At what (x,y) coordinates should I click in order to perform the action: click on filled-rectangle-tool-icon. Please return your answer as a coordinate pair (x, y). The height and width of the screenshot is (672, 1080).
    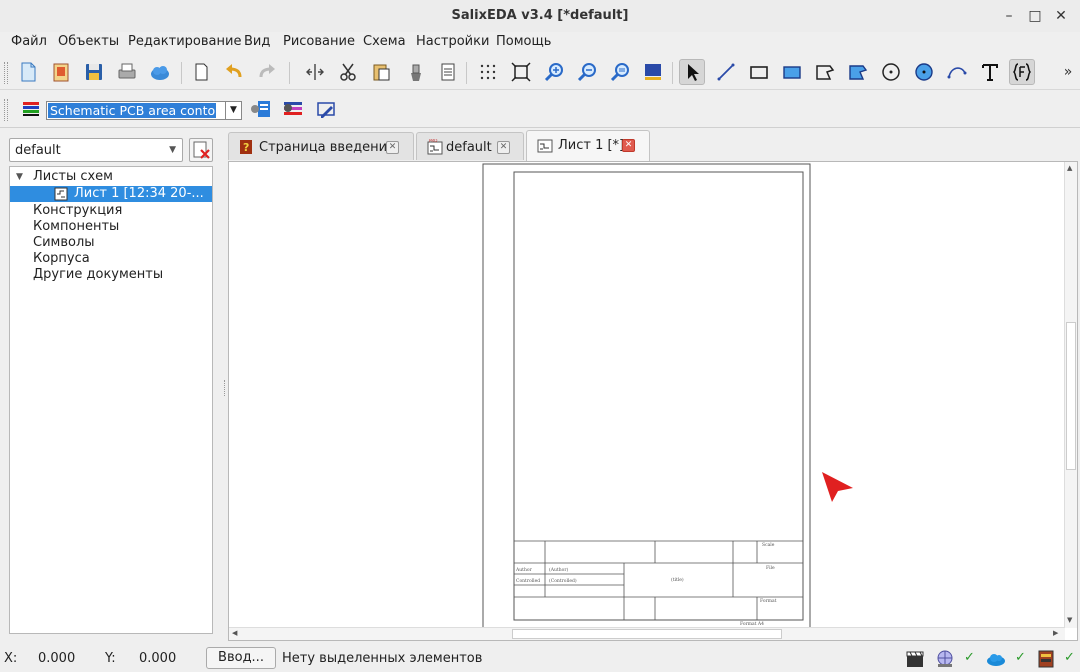
    Looking at the image, I should click on (792, 72).